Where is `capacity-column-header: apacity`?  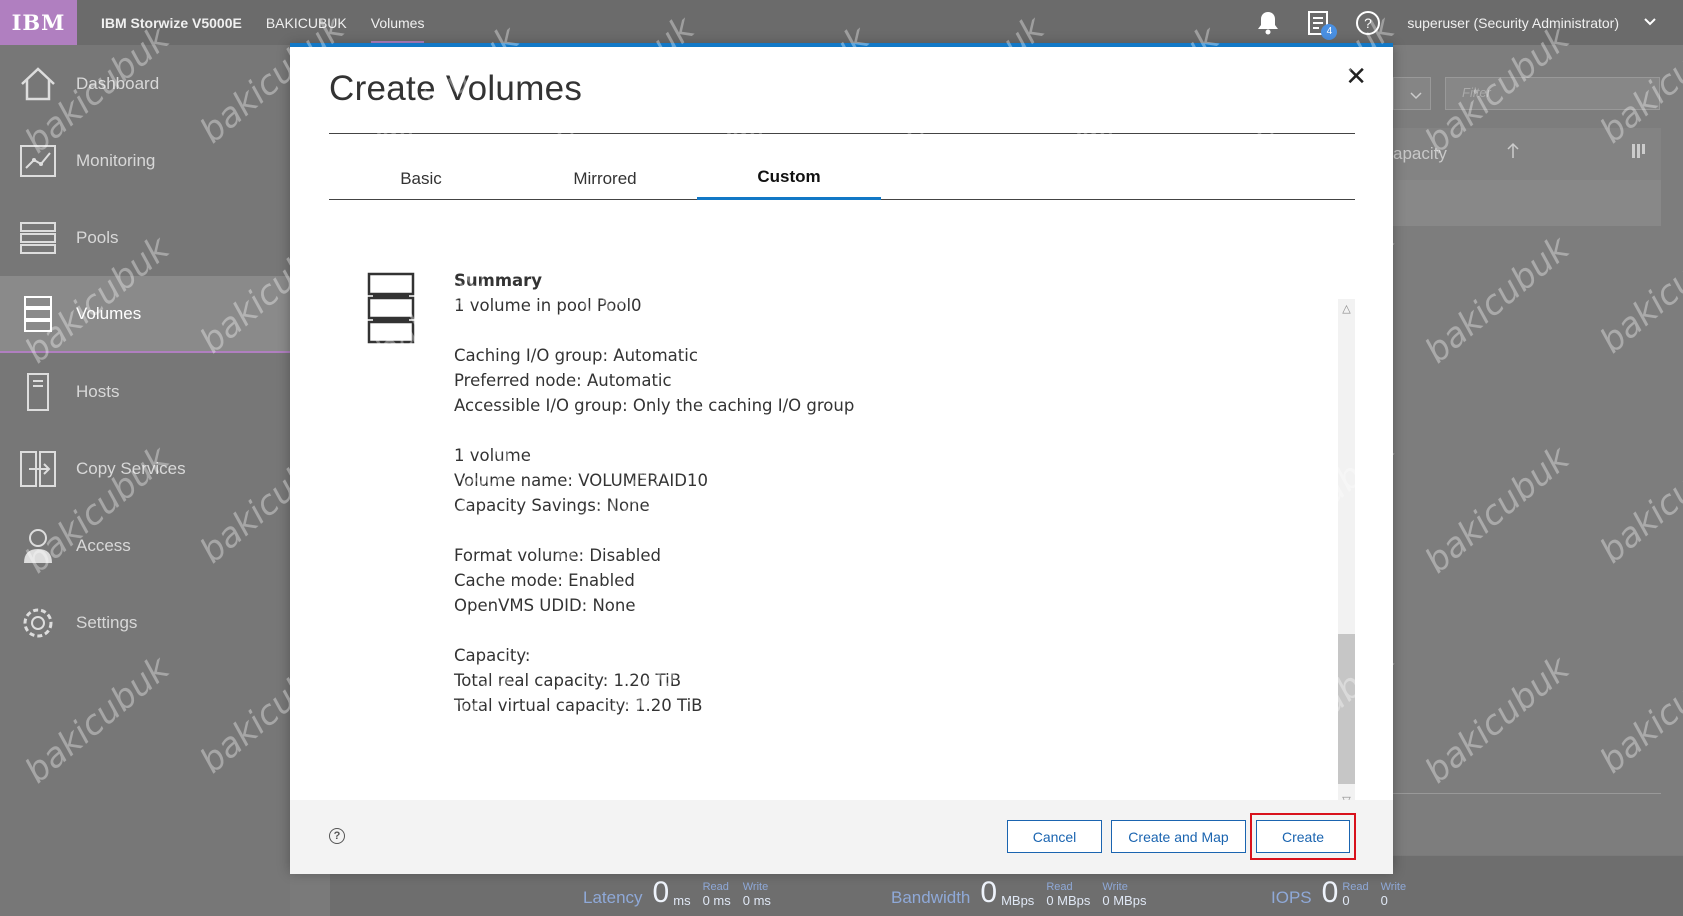 capacity-column-header: apacity is located at coordinates (1420, 153).